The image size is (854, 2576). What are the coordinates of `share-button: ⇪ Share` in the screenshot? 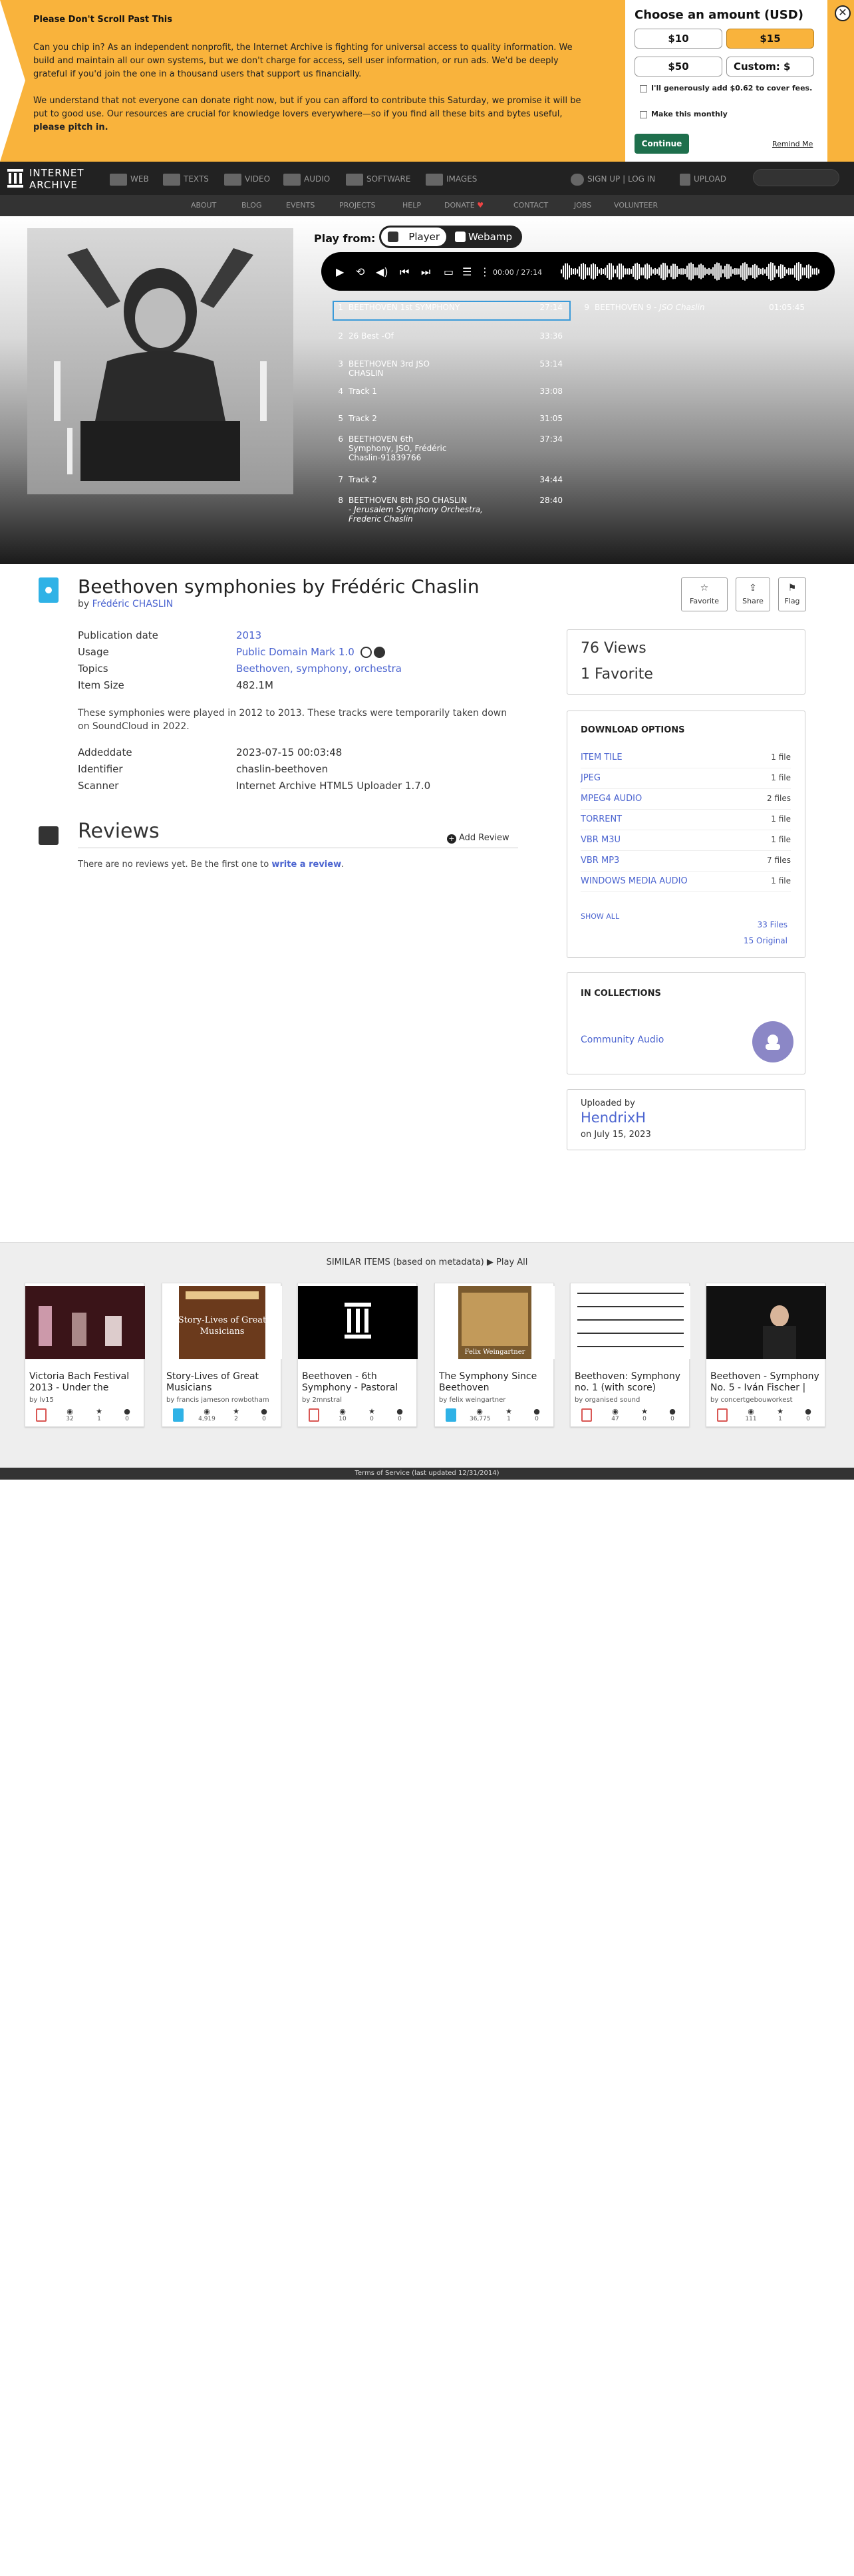 It's located at (753, 594).